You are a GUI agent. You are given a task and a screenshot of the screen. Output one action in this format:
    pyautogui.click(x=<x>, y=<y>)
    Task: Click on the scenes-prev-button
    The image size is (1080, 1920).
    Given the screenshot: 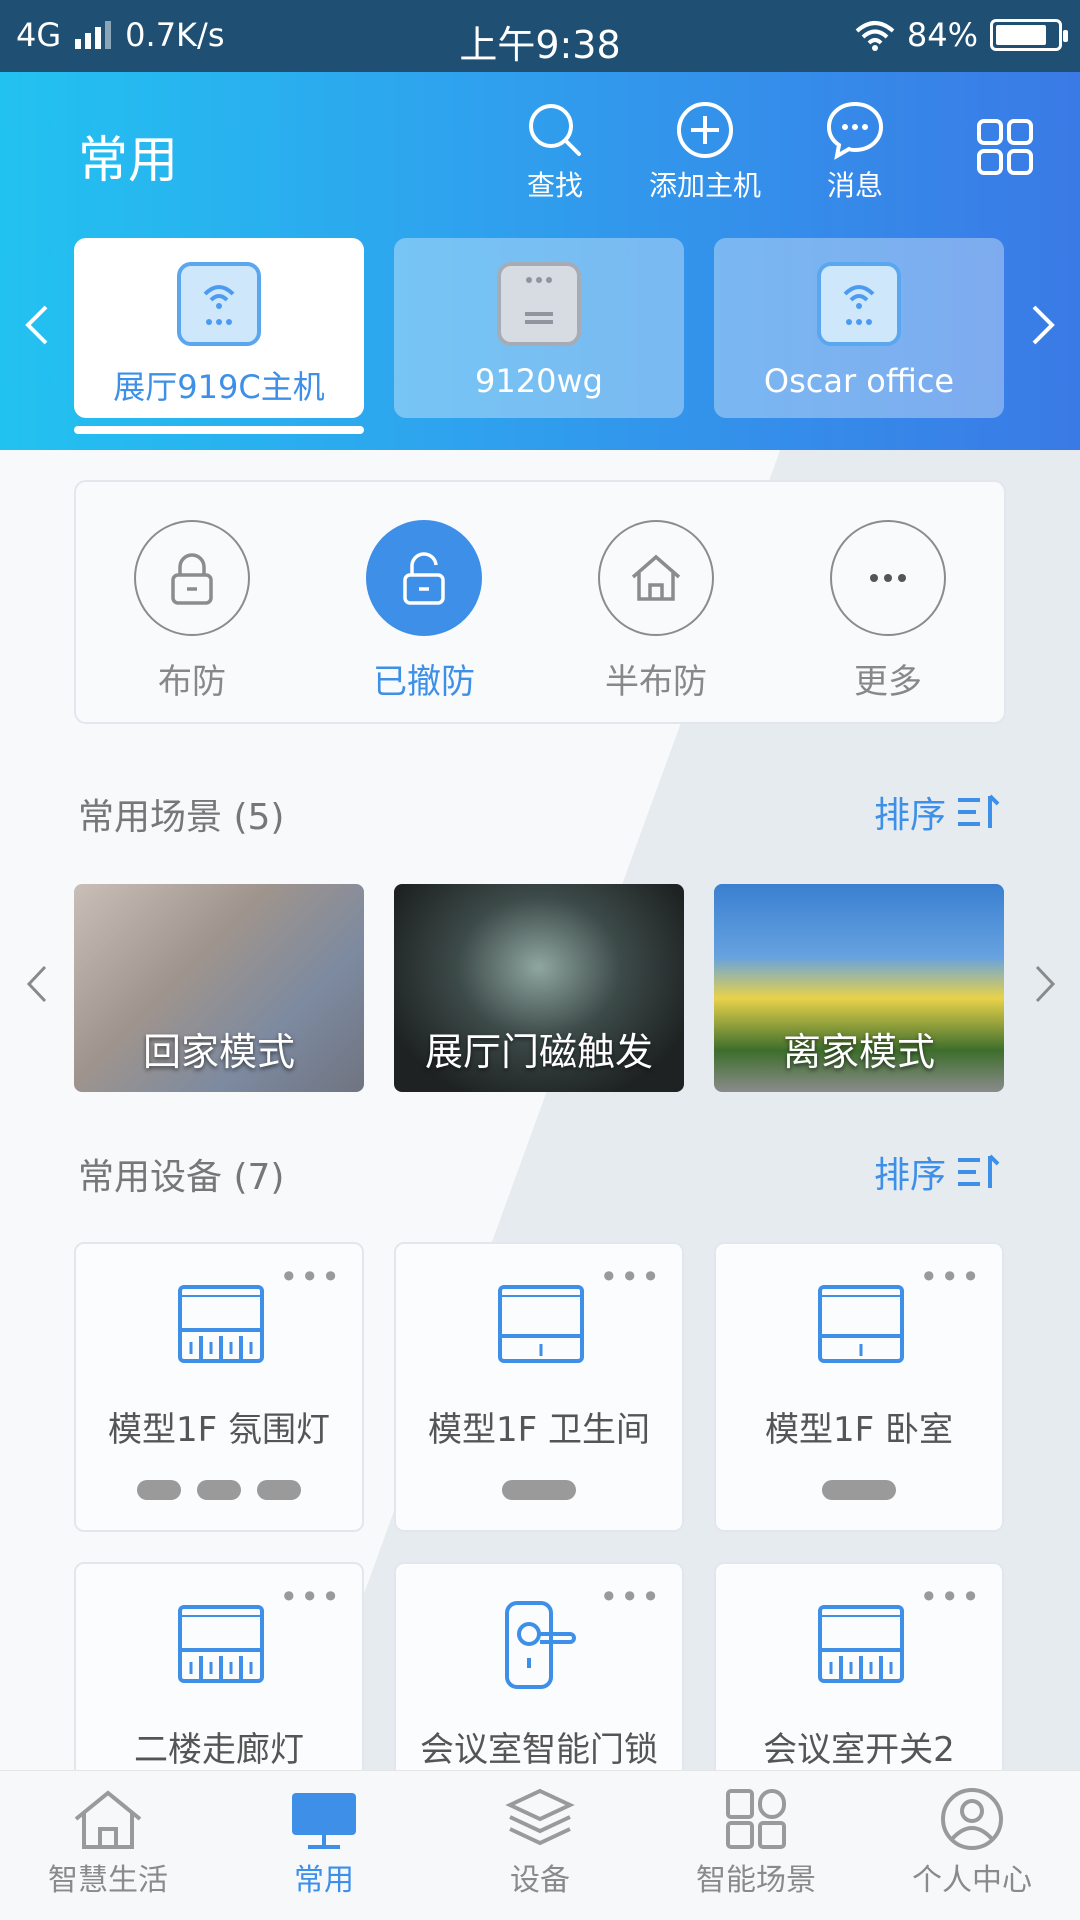 What is the action you would take?
    pyautogui.click(x=37, y=988)
    